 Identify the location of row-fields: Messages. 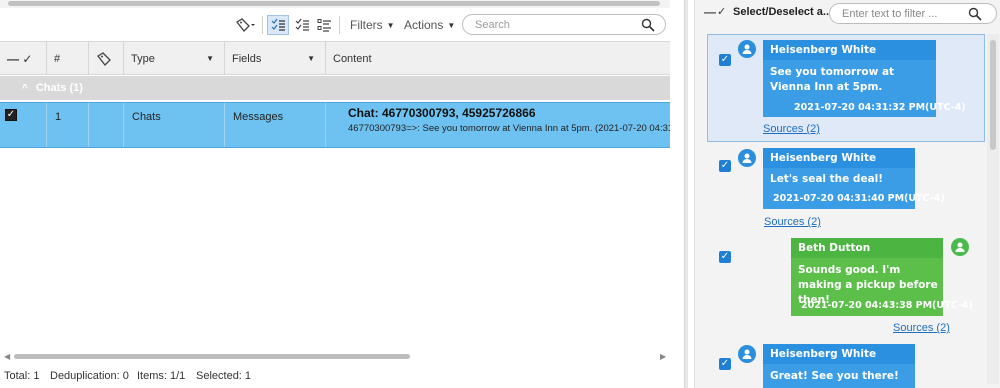
(258, 117).